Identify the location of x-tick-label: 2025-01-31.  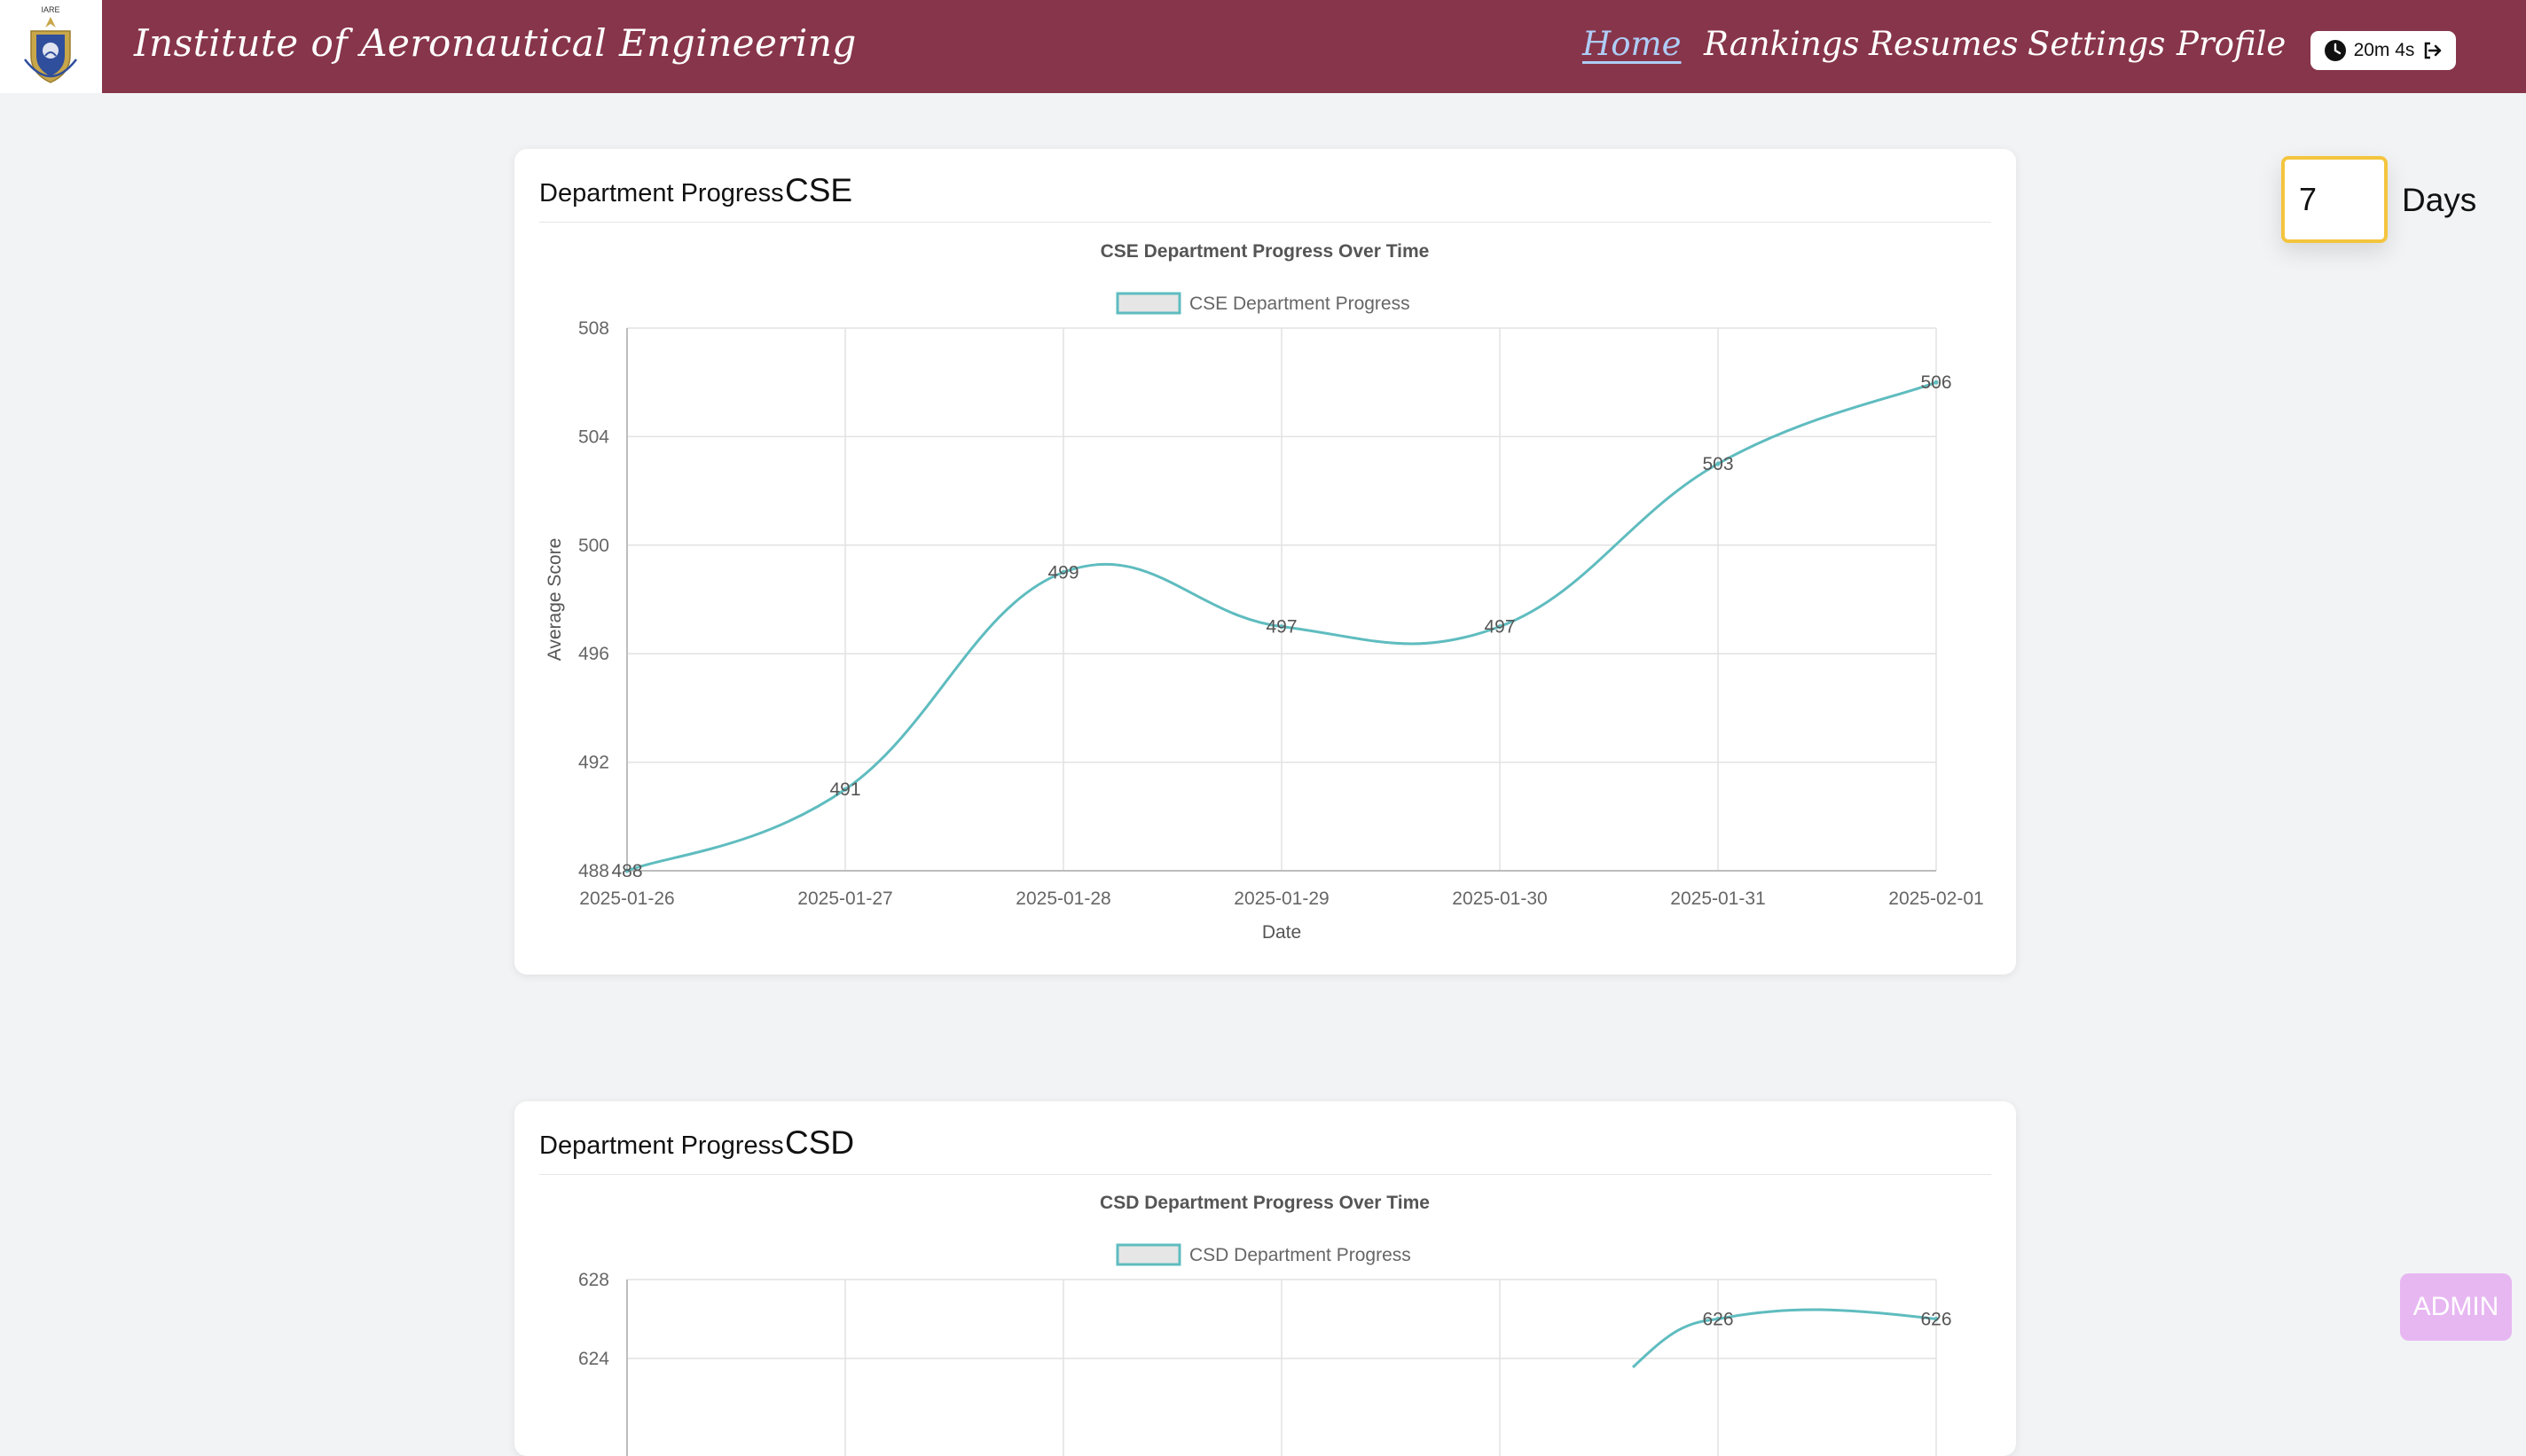
(1718, 898).